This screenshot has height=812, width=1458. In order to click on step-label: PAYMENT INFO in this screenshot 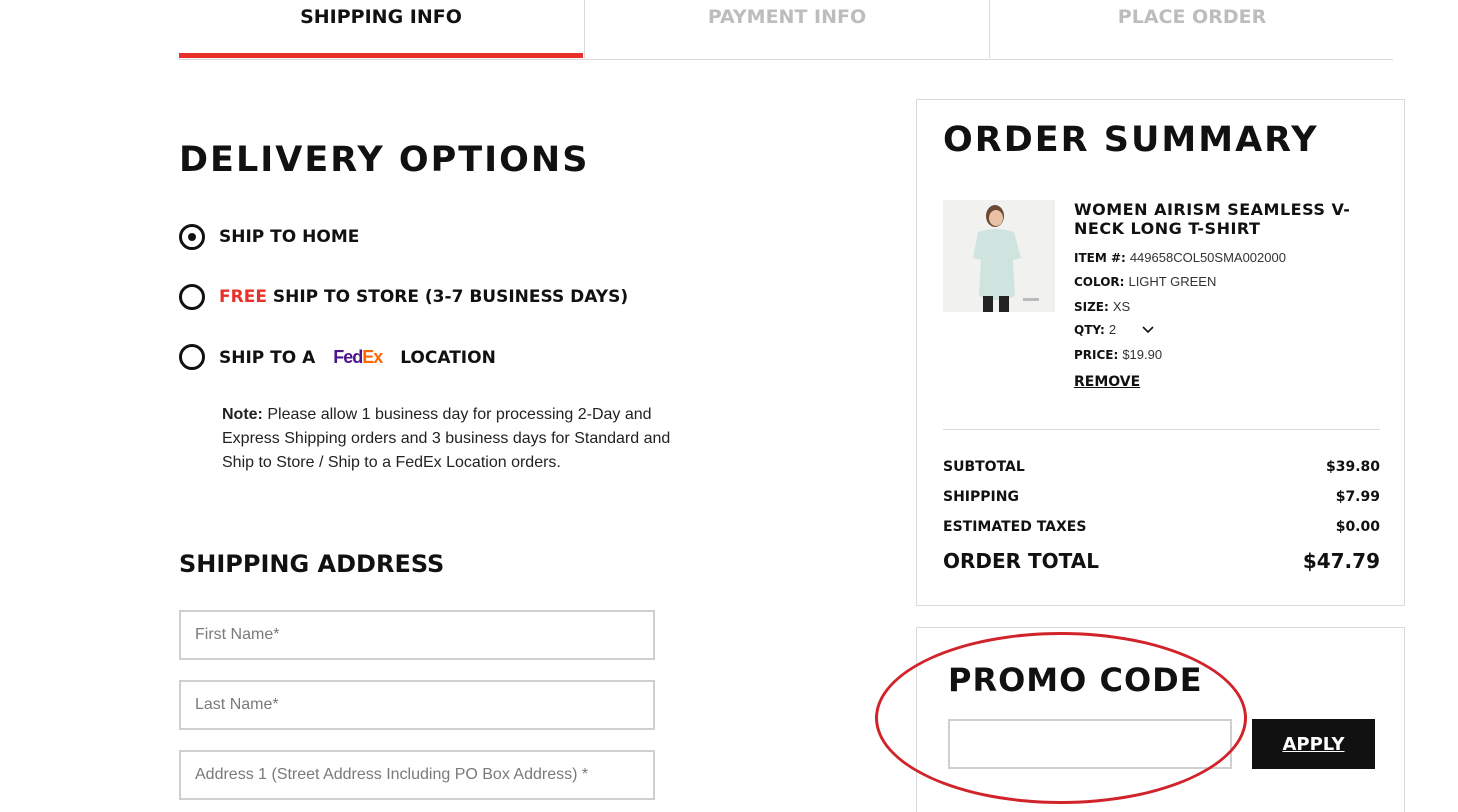, I will do `click(787, 17)`.